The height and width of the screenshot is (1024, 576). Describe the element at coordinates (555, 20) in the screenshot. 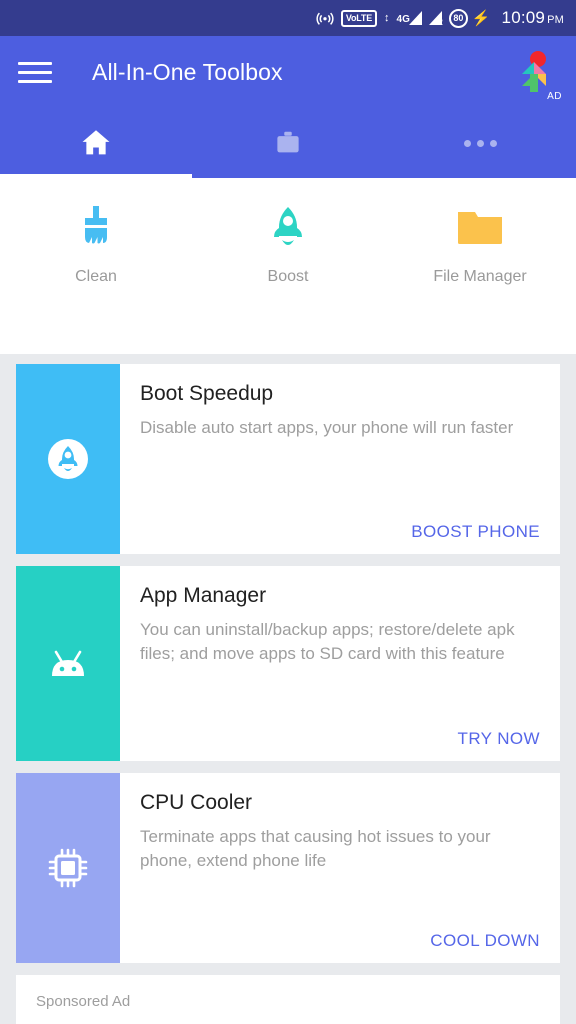

I see `clock-ampm: PM` at that location.